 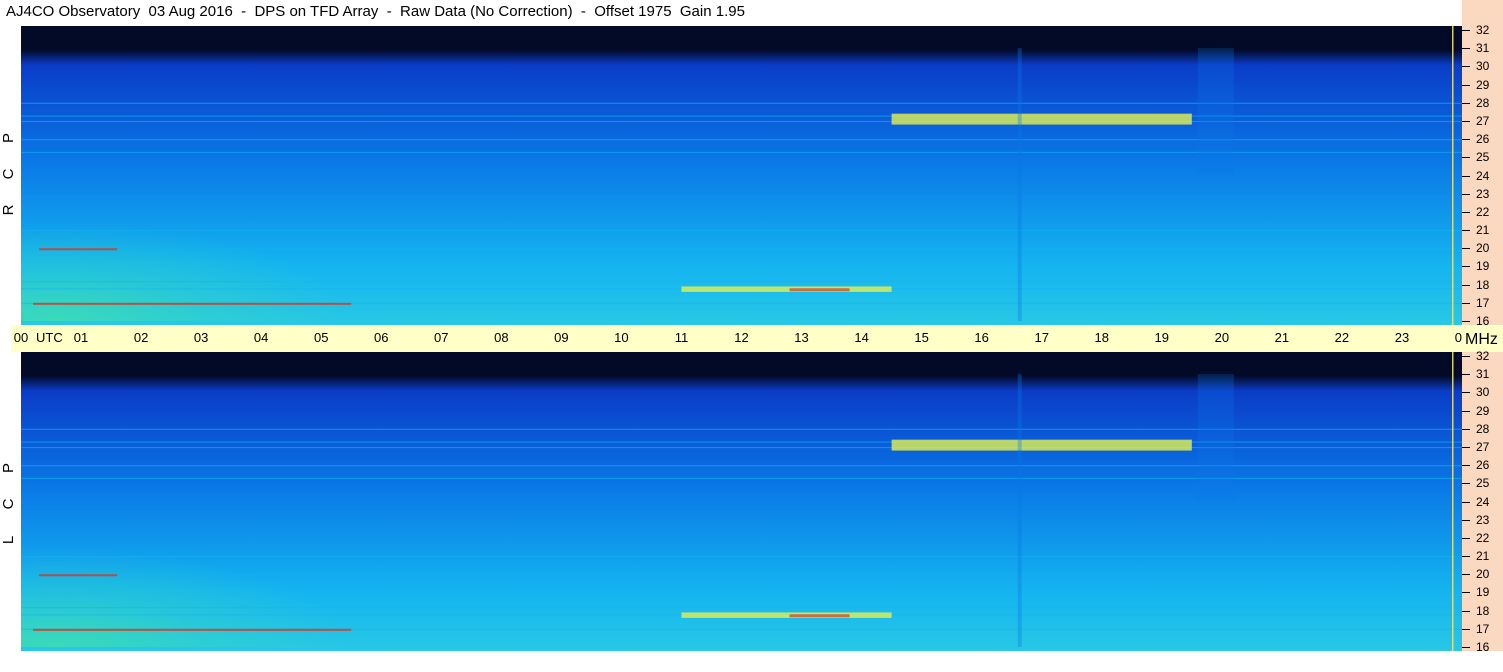 I want to click on day-end-marker, so click(x=1453, y=501).